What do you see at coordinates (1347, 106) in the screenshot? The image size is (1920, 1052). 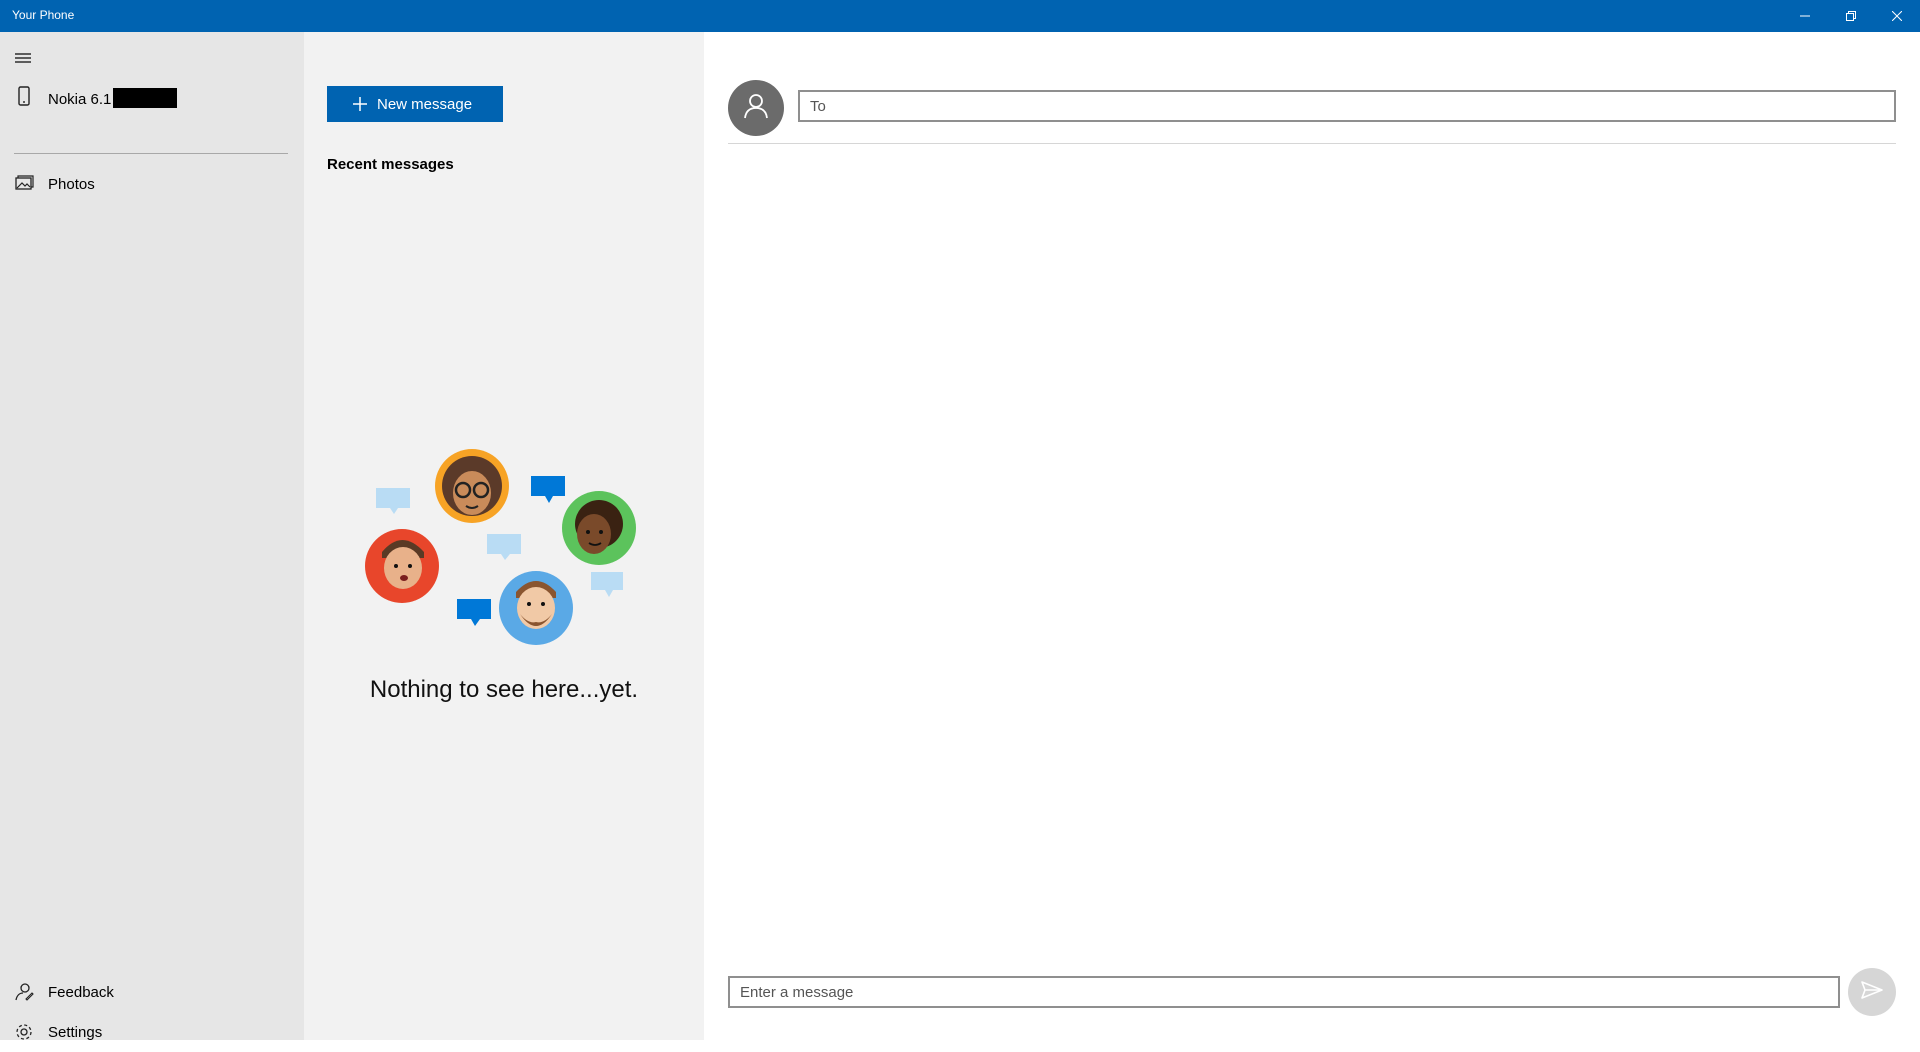 I see `to-recipient-input` at bounding box center [1347, 106].